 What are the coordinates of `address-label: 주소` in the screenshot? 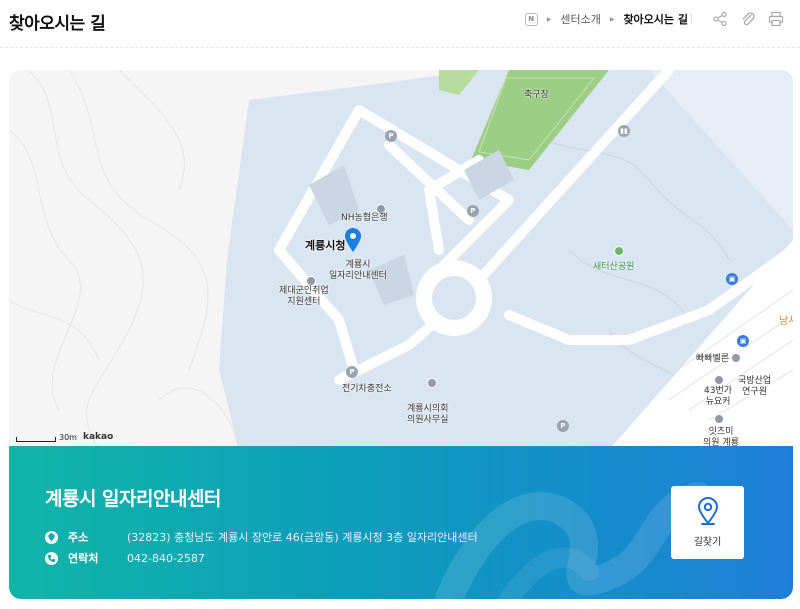 It's located at (78, 537).